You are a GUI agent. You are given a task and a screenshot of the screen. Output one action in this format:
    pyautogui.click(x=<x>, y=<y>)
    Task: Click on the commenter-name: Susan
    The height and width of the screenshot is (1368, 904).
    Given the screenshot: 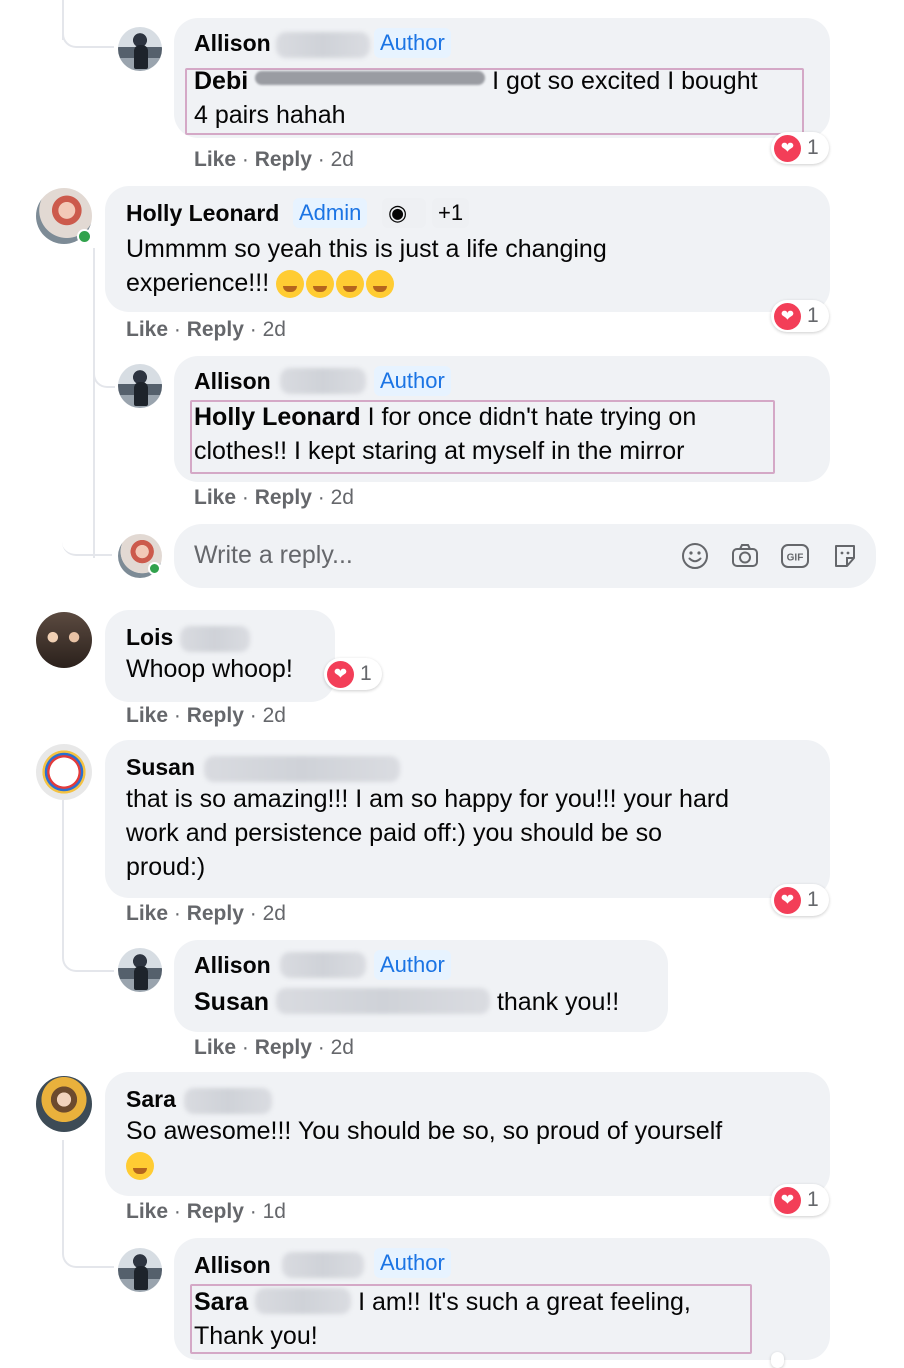 What is the action you would take?
    pyautogui.click(x=160, y=767)
    